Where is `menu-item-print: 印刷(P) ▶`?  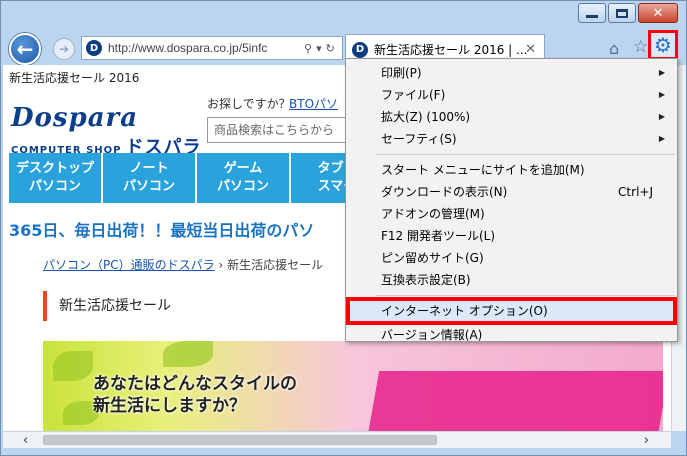 menu-item-print: 印刷(P) ▶ is located at coordinates (511, 73).